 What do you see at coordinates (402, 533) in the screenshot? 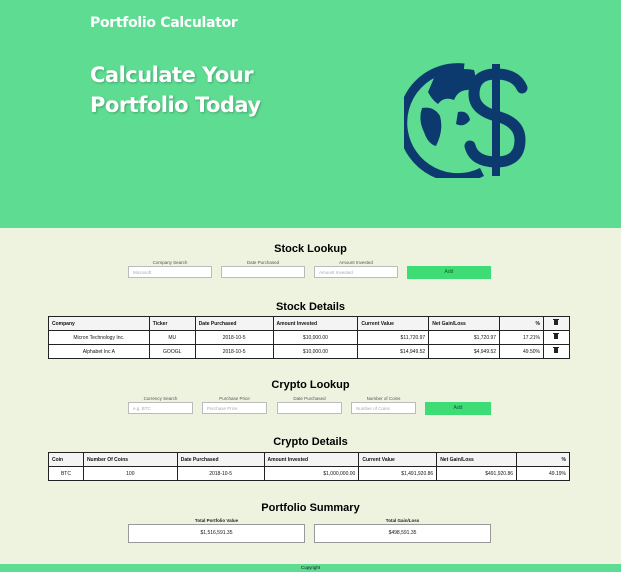
I see `total-gain-display: $498,591.35` at bounding box center [402, 533].